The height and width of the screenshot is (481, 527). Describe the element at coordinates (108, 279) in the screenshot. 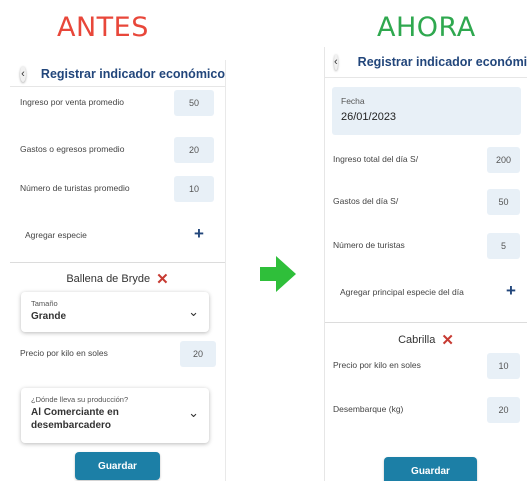

I see `species-name: Ballena de Bryde` at that location.